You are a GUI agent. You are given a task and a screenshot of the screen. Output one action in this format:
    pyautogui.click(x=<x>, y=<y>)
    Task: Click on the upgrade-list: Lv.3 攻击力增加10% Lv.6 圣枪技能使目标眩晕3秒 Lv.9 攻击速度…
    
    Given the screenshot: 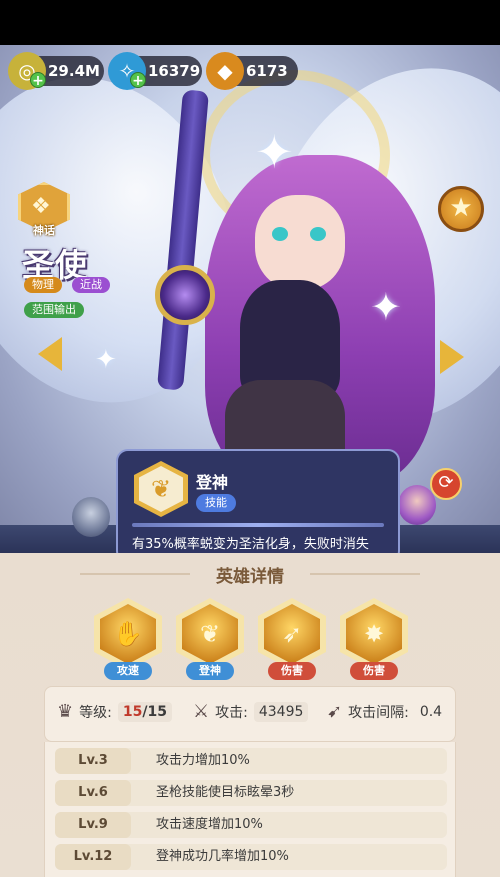 What is the action you would take?
    pyautogui.click(x=250, y=809)
    